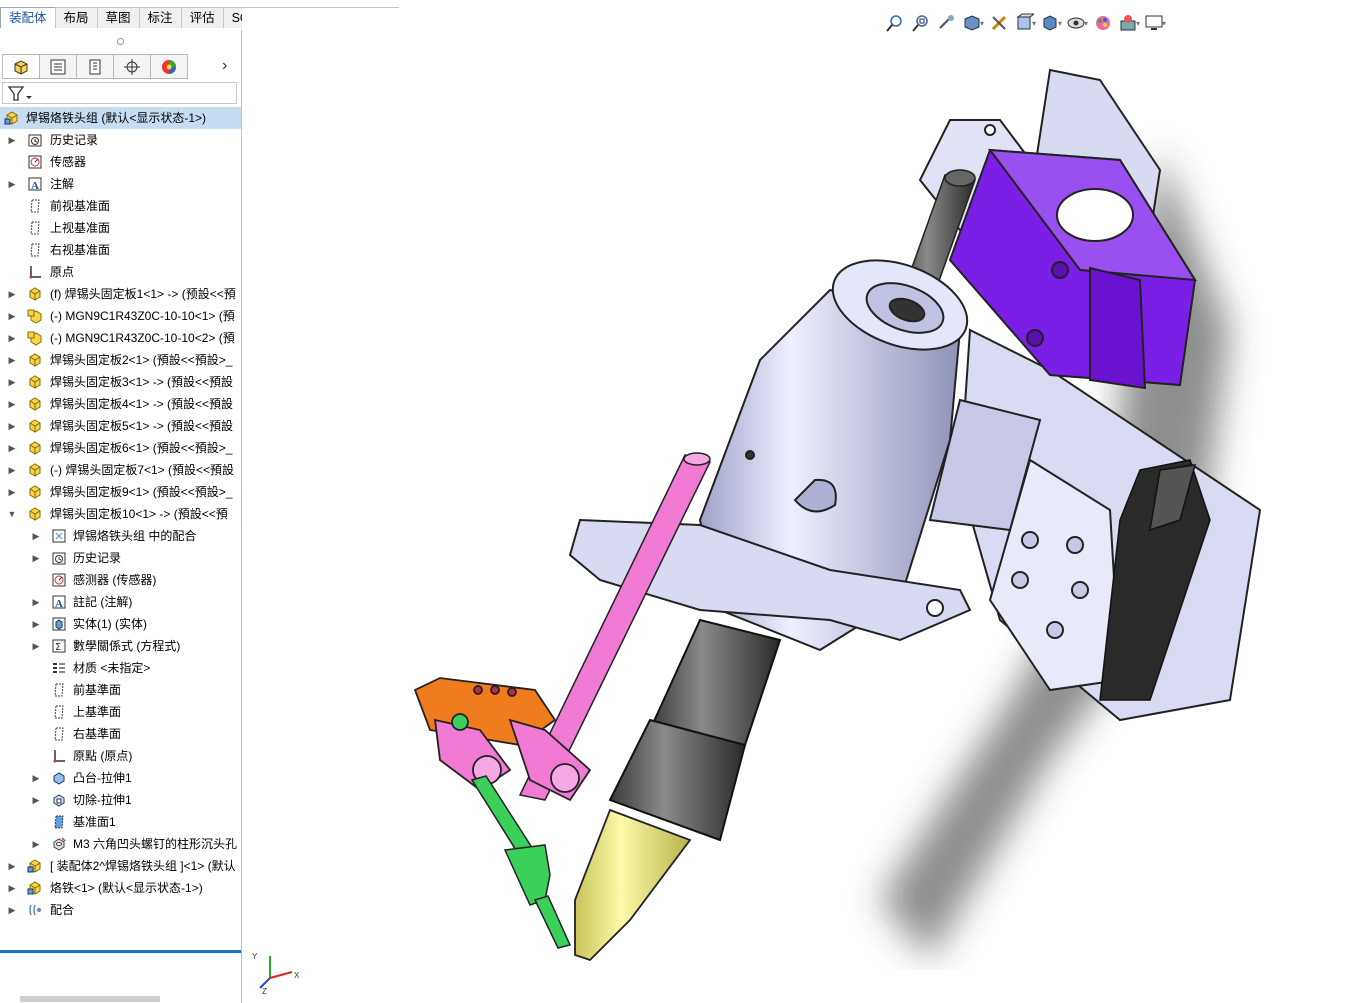 The image size is (1359, 1003). I want to click on tree-item: ▶ (-) 焊锡头固定板7<1> (預設<<預設, so click(120, 470).